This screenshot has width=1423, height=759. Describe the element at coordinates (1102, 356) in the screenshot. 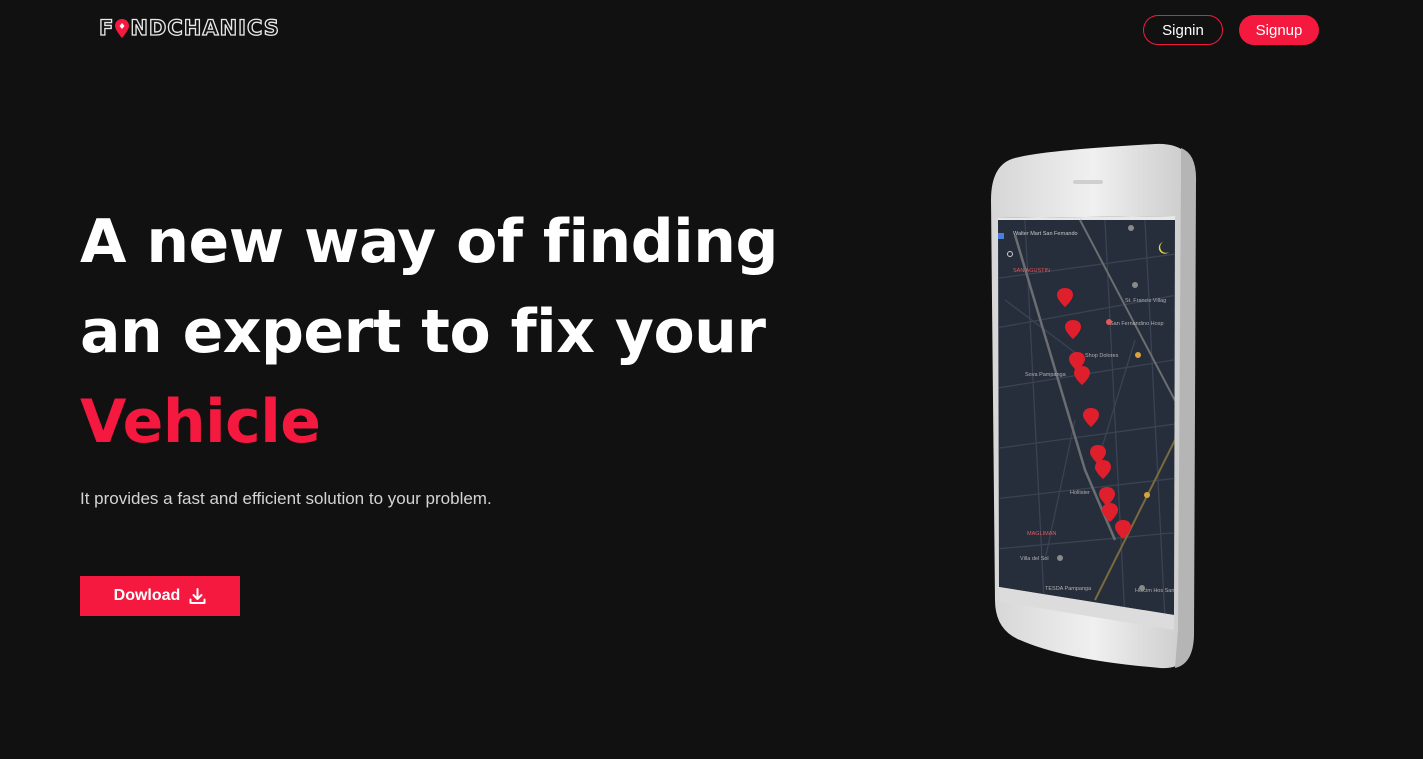

I see `map-label: Shop Dolores` at that location.